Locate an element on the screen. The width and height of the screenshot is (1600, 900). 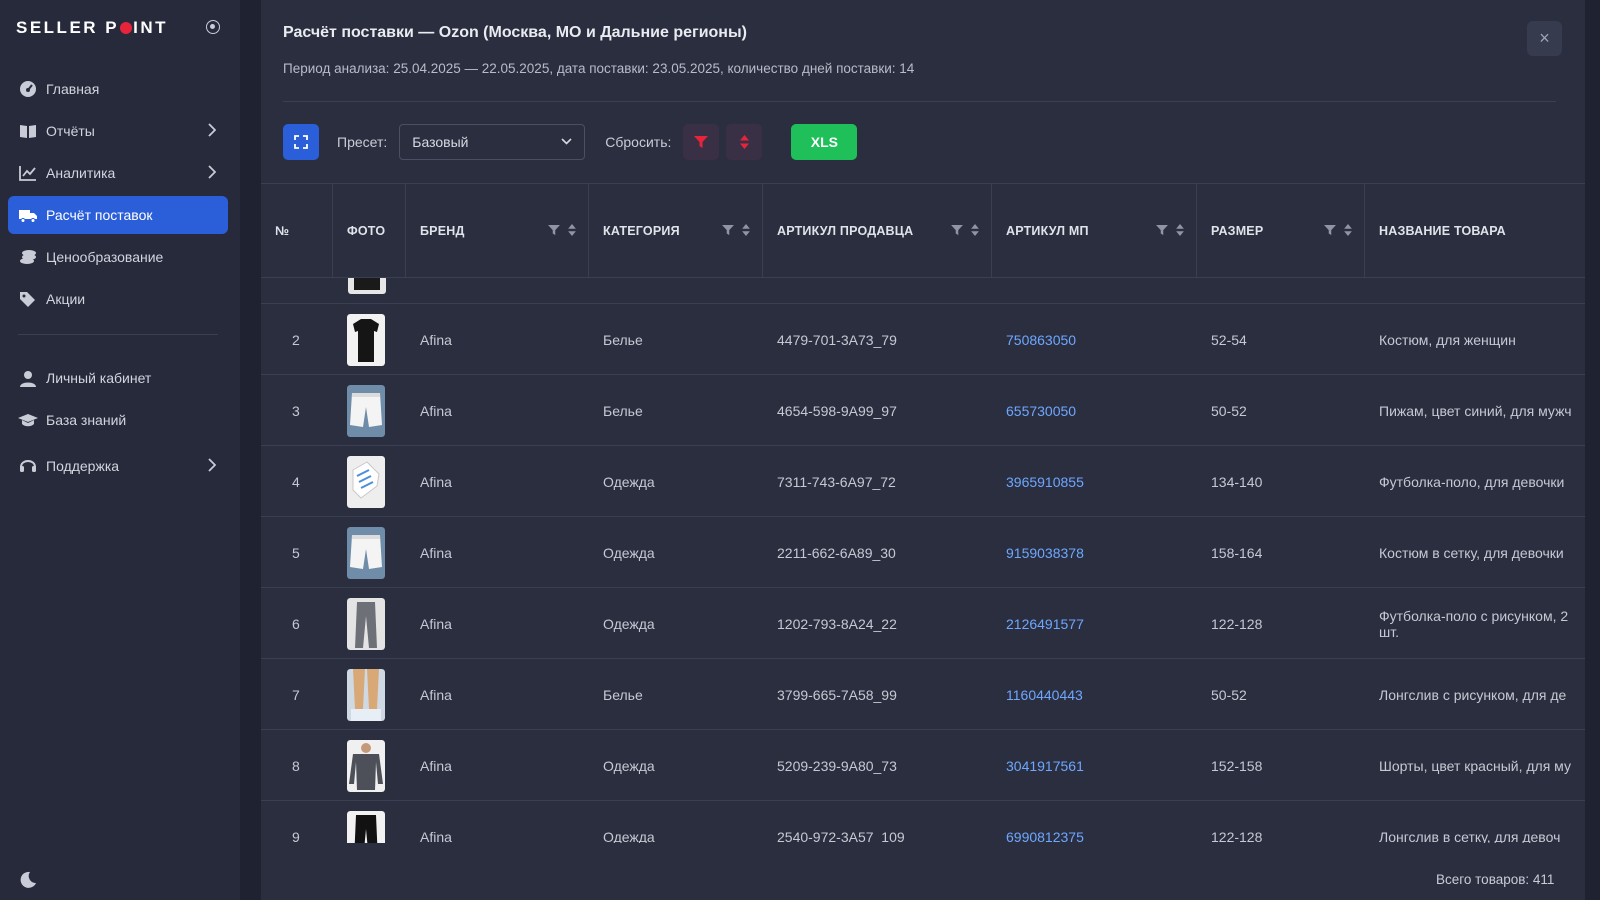
cell-mp-sku: 9159038378 is located at coordinates (1094, 552).